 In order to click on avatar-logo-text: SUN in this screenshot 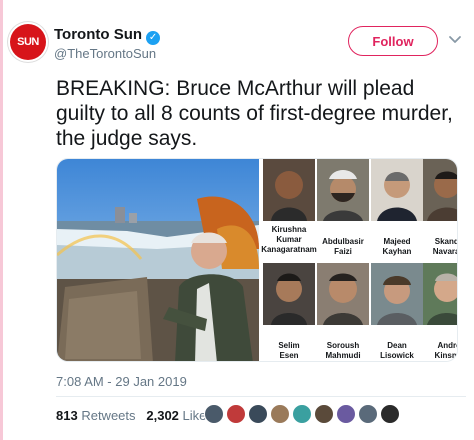, I will do `click(28, 42)`.